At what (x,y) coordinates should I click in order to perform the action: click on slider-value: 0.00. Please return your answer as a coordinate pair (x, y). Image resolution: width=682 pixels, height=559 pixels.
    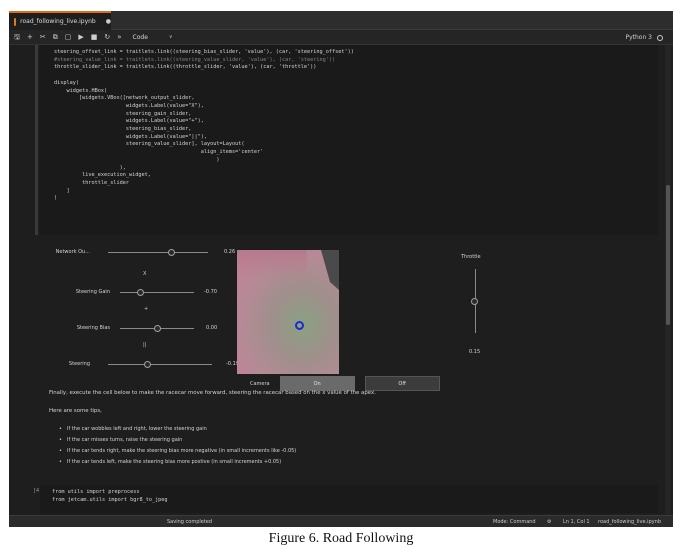
    Looking at the image, I should click on (212, 328).